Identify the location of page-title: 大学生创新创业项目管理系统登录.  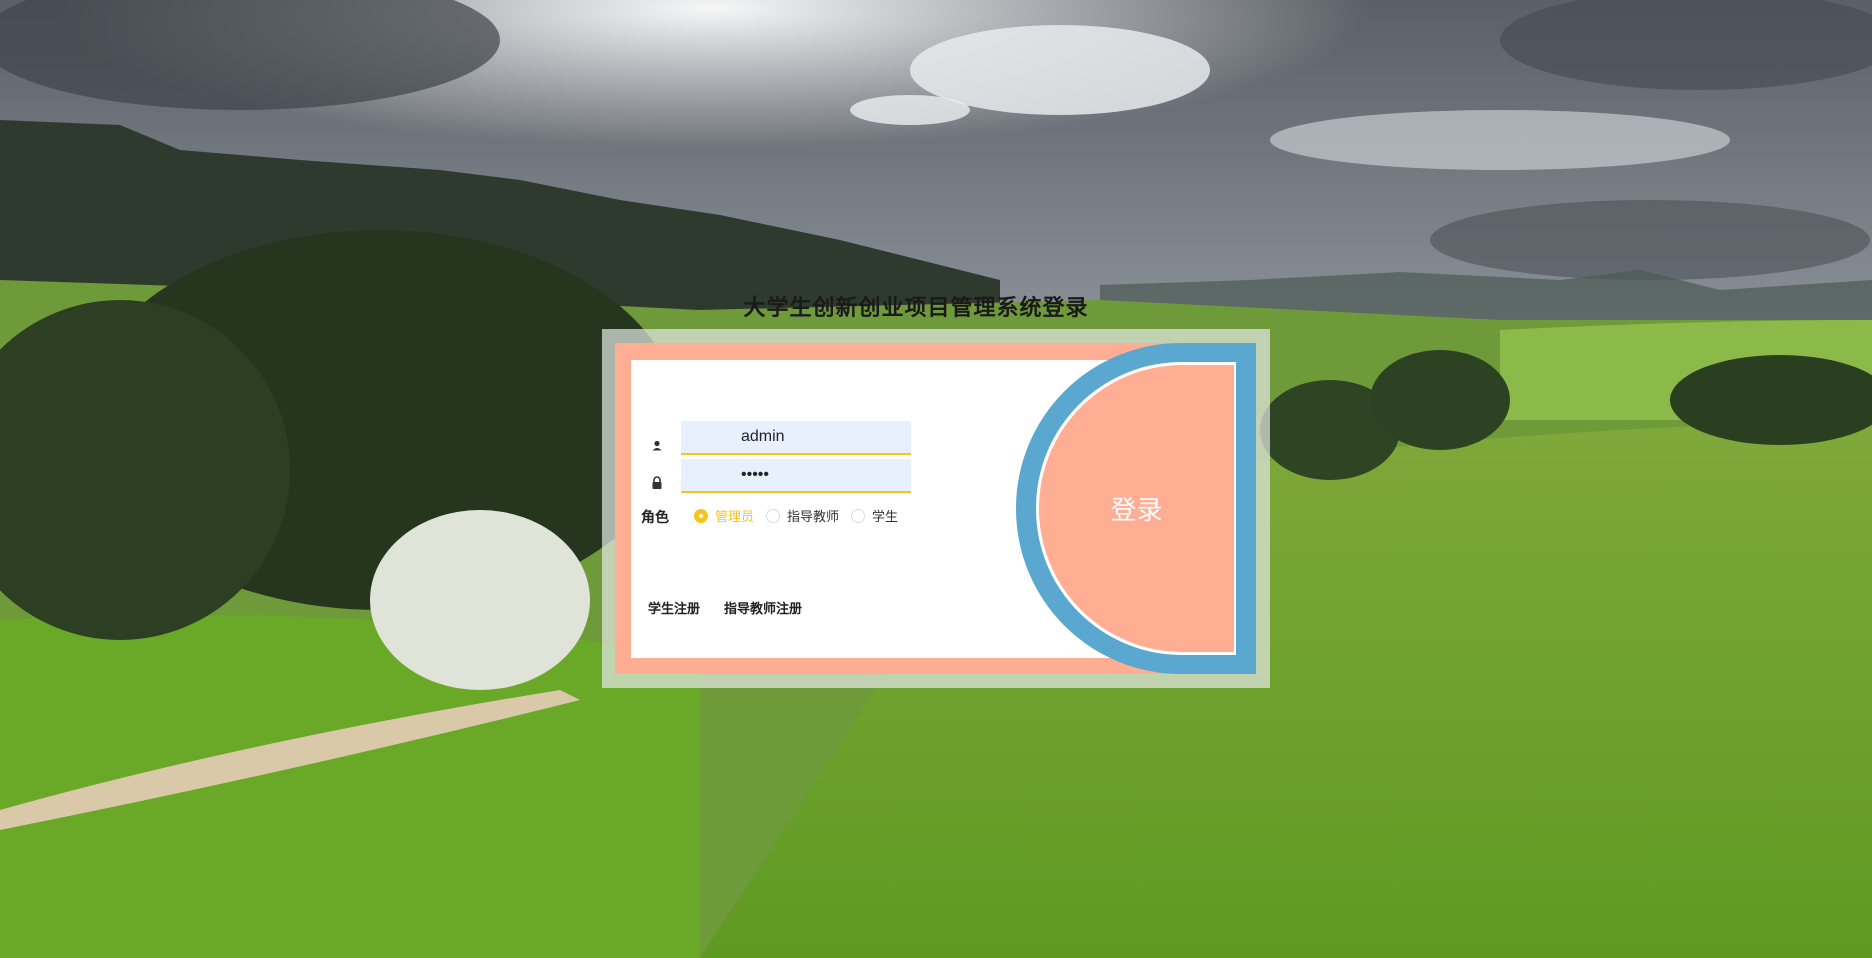
(916, 308).